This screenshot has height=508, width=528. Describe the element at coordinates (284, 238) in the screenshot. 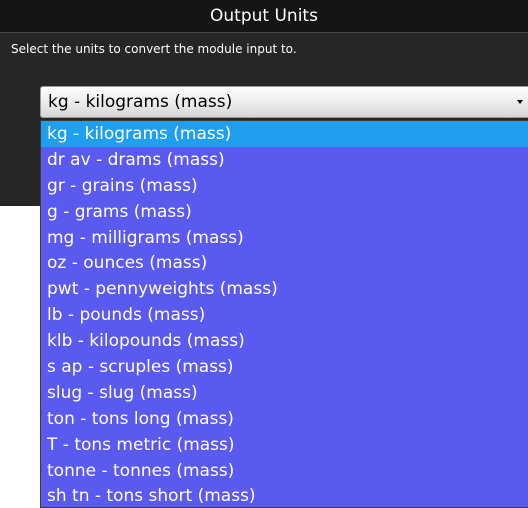

I see `unit-option-mg: mg - milligrams (mass)` at that location.